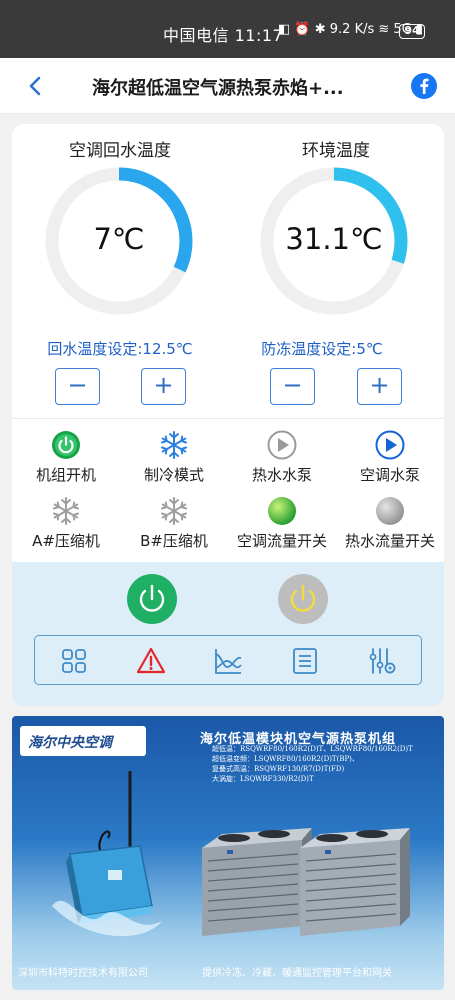 This screenshot has height=1000, width=455. Describe the element at coordinates (389, 541) in the screenshot. I see `status-label: 热水流量开关` at that location.